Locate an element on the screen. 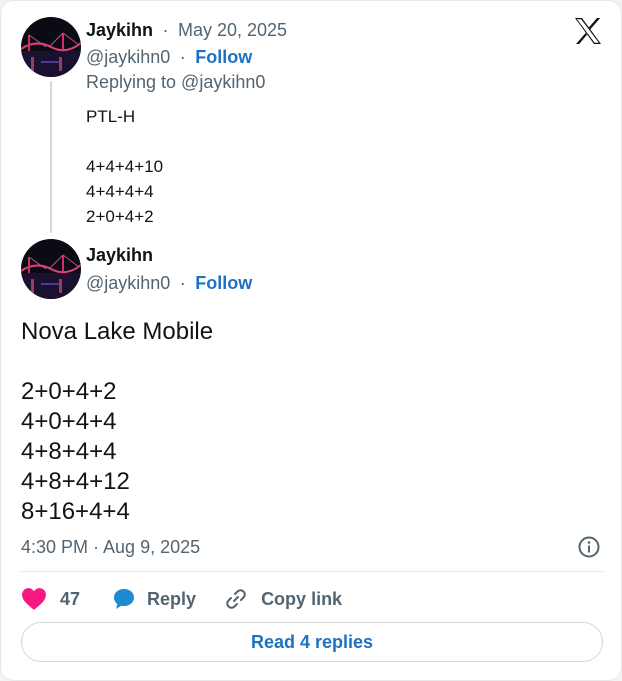 The width and height of the screenshot is (622, 681). text-line: 4+0+4+4 is located at coordinates (69, 421).